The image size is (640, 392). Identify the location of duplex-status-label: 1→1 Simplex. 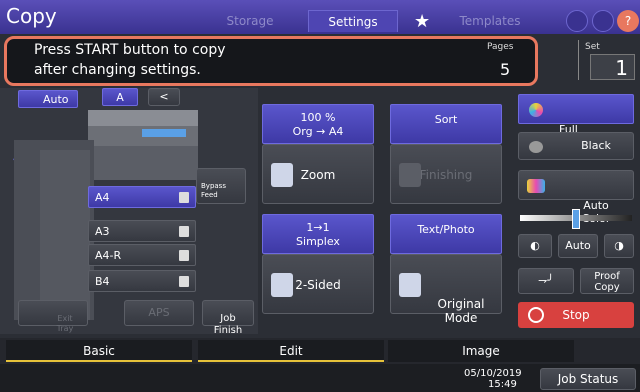
(318, 234).